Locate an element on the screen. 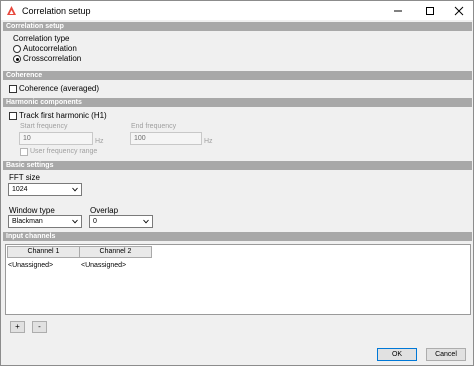 Image resolution: width=474 pixels, height=366 pixels. app-logo-icon is located at coordinates (11, 10).